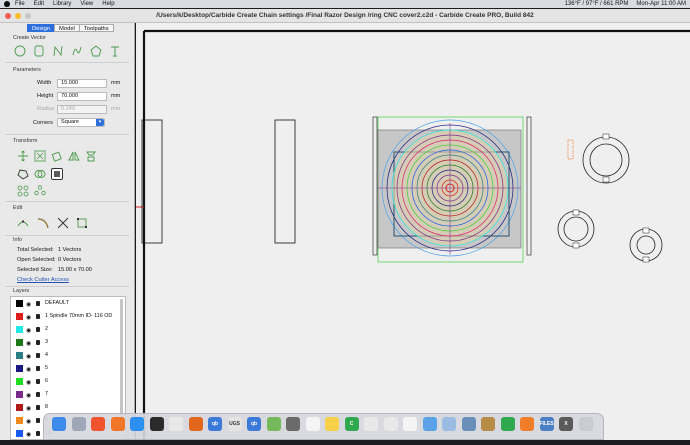 This screenshot has height=445, width=690. Describe the element at coordinates (371, 424) in the screenshot. I see `terminal-dock-icon` at that location.